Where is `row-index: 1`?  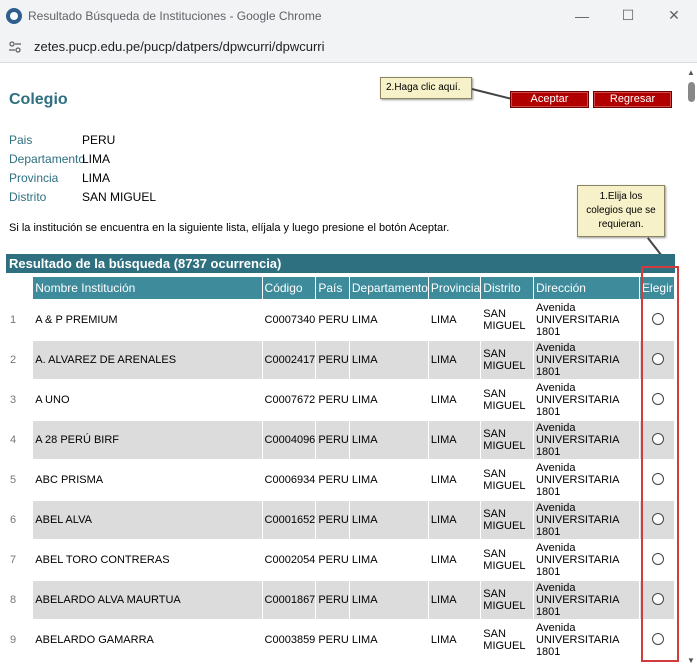
row-index: 1 is located at coordinates (20, 320).